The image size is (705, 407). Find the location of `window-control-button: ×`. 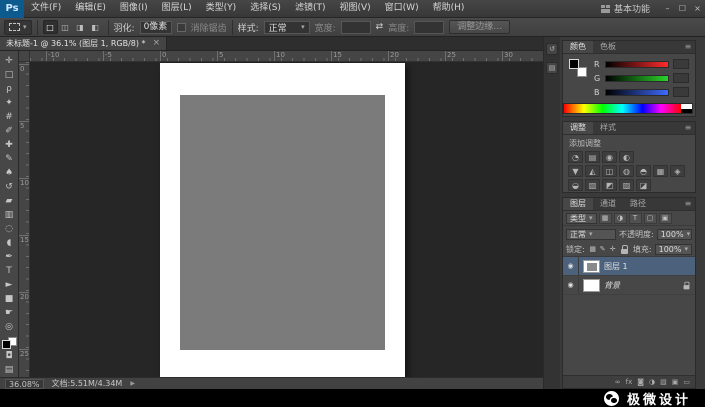

window-control-button: × is located at coordinates (697, 8).